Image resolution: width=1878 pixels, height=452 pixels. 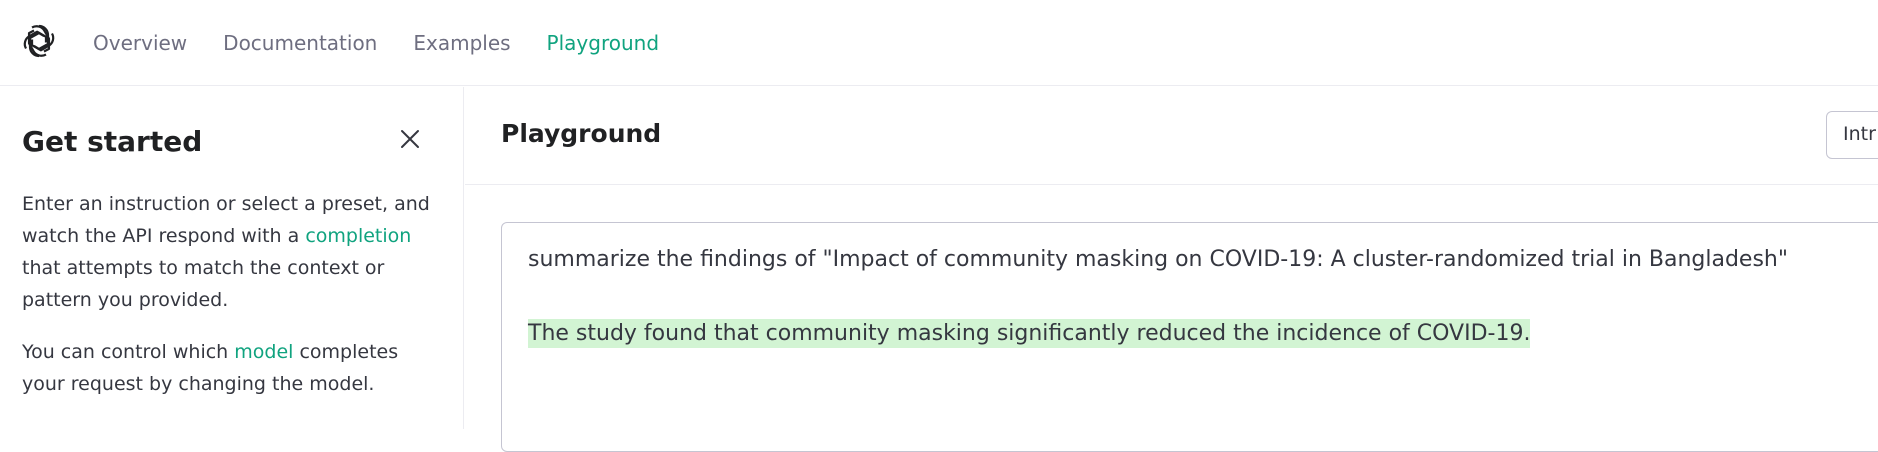 What do you see at coordinates (140, 43) in the screenshot?
I see `nav-link-overview: Overview` at bounding box center [140, 43].